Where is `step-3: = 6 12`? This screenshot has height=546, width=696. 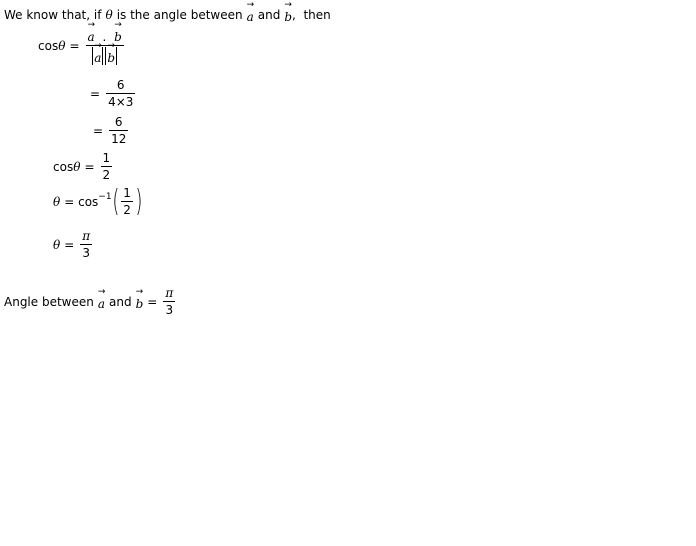
step-3: = 6 12 is located at coordinates (111, 130).